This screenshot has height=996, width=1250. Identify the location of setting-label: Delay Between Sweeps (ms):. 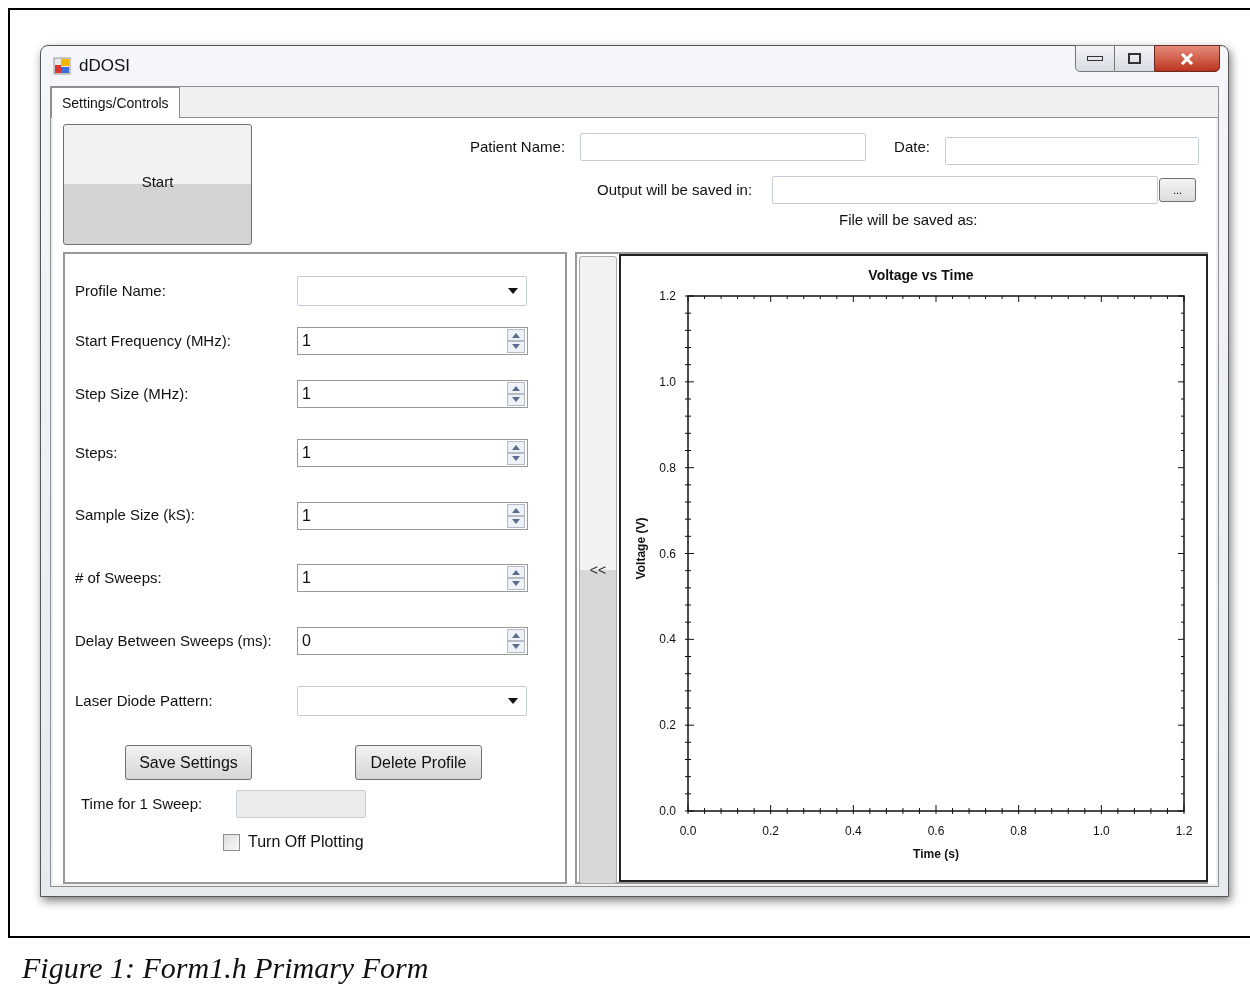
(173, 640).